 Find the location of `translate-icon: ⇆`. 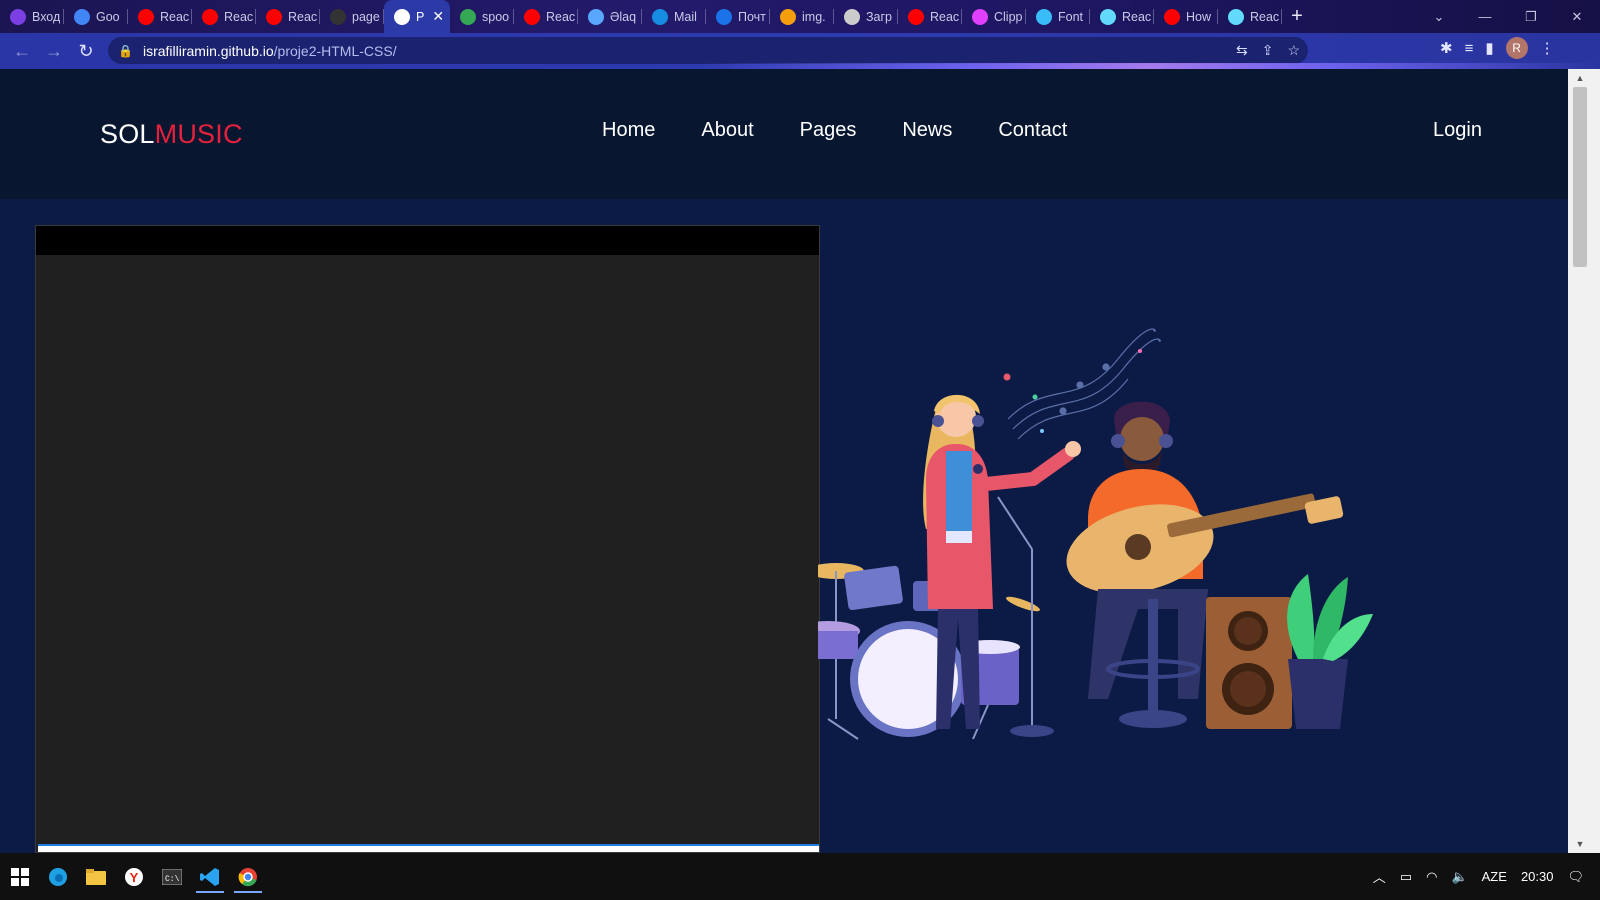

translate-icon: ⇆ is located at coordinates (1242, 50).